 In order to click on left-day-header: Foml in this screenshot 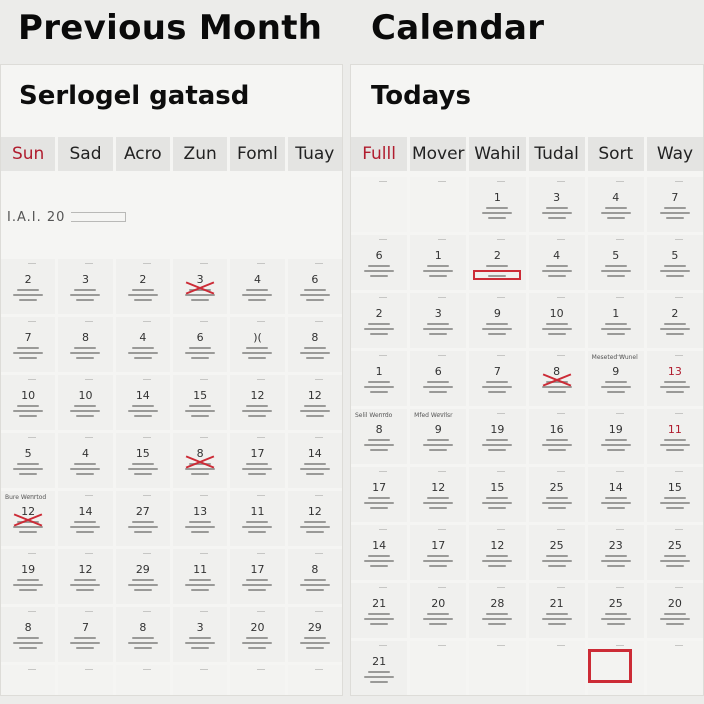, I will do `click(257, 154)`.